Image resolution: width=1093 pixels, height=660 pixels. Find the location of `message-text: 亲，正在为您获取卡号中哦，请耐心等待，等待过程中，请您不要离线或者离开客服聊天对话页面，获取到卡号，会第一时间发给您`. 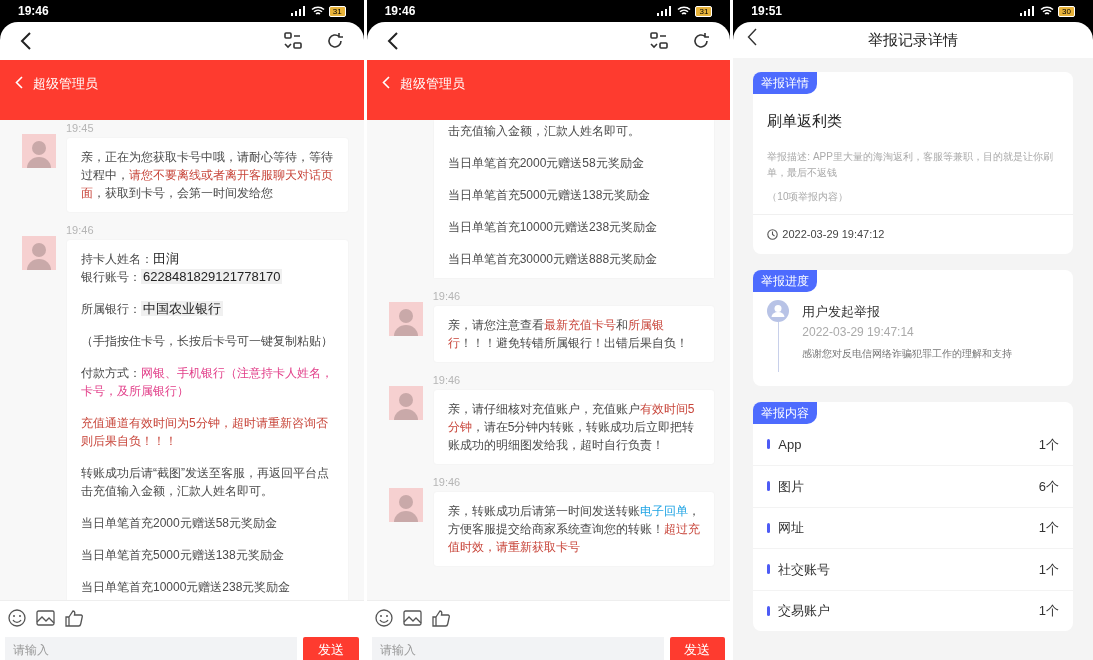

message-text: 亲，正在为您获取卡号中哦，请耐心等待，等待过程中，请您不要离线或者离开客服聊天对话页面，获取到卡号，会第一时间发给您 is located at coordinates (207, 175).